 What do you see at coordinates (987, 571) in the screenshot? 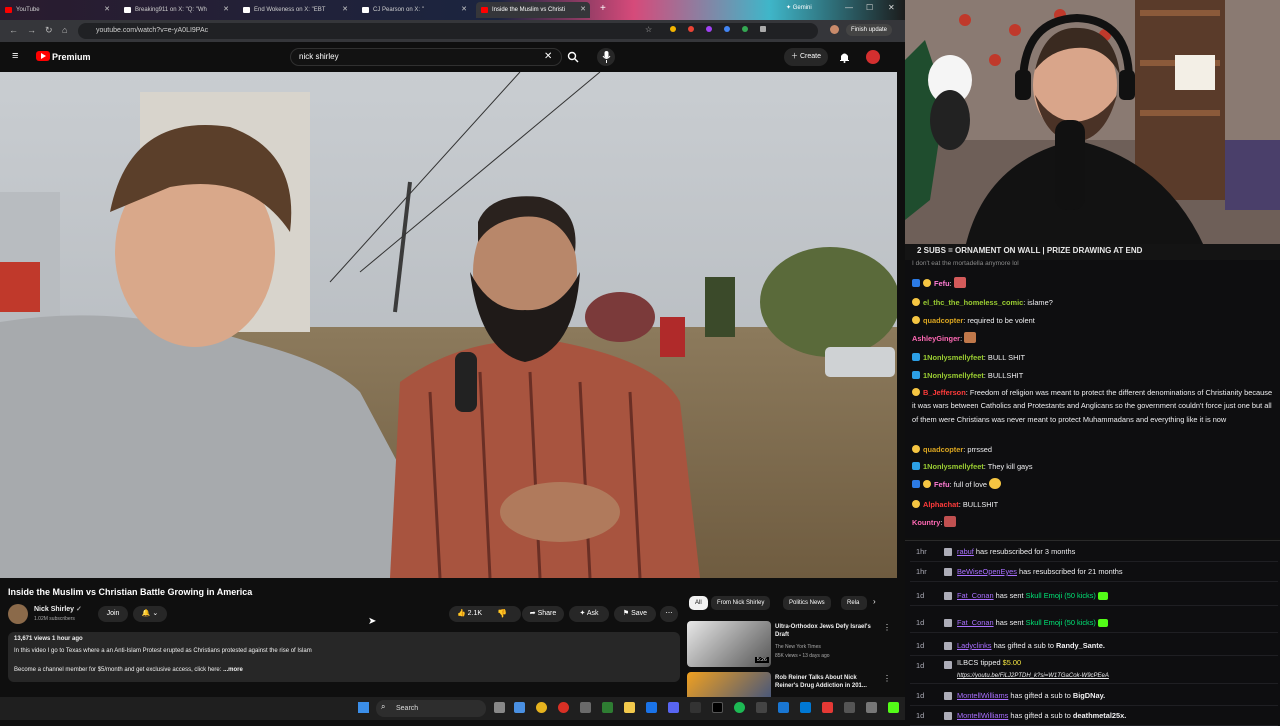
I see `activity-username: BeWiseOpenEyes` at bounding box center [987, 571].